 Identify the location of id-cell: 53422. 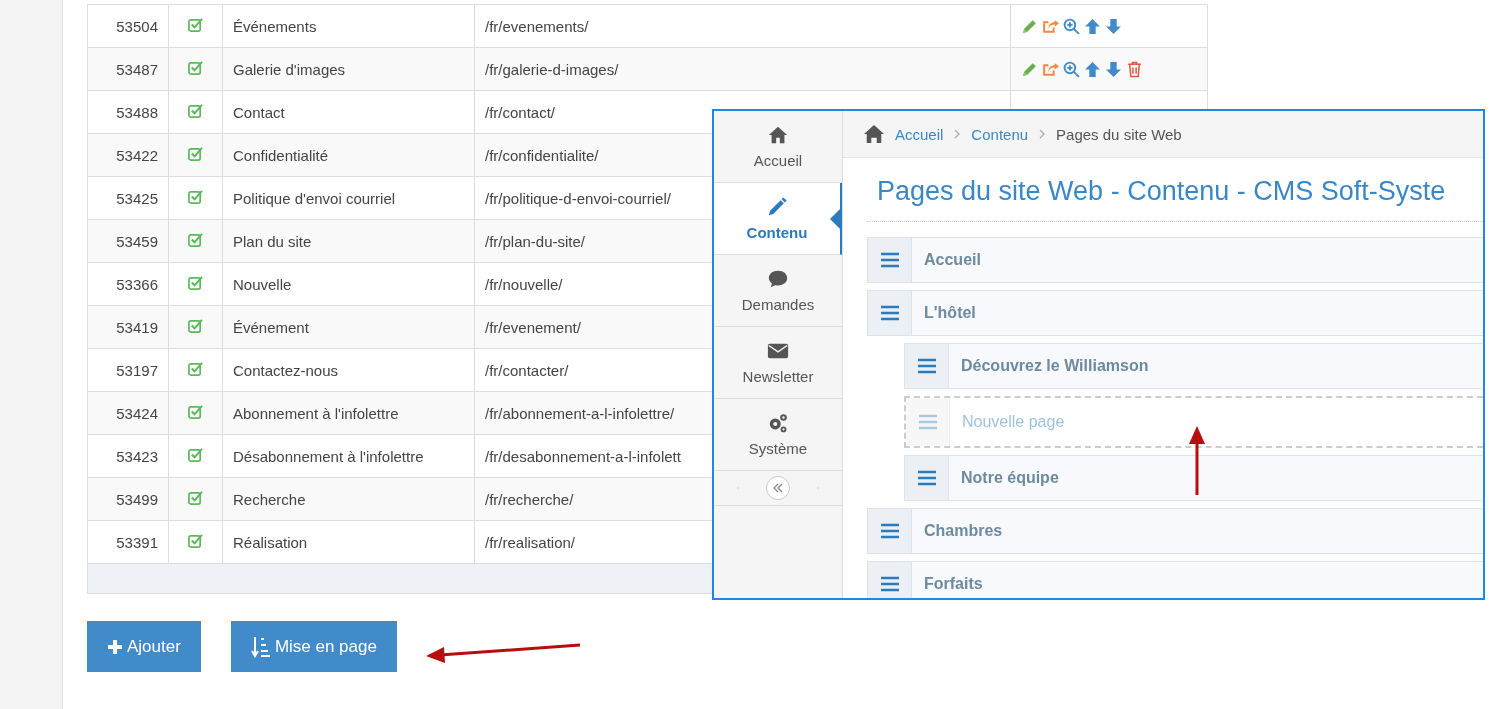
(128, 155).